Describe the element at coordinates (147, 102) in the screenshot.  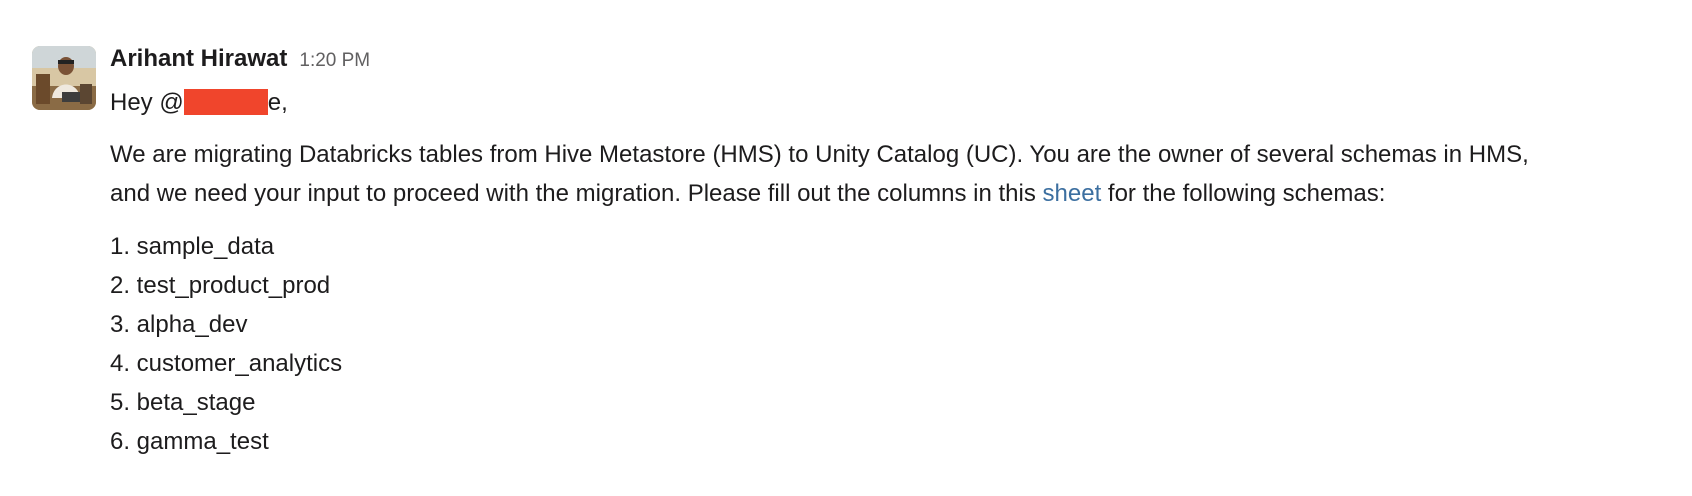
I see `greeting-prefix: Hey @` at that location.